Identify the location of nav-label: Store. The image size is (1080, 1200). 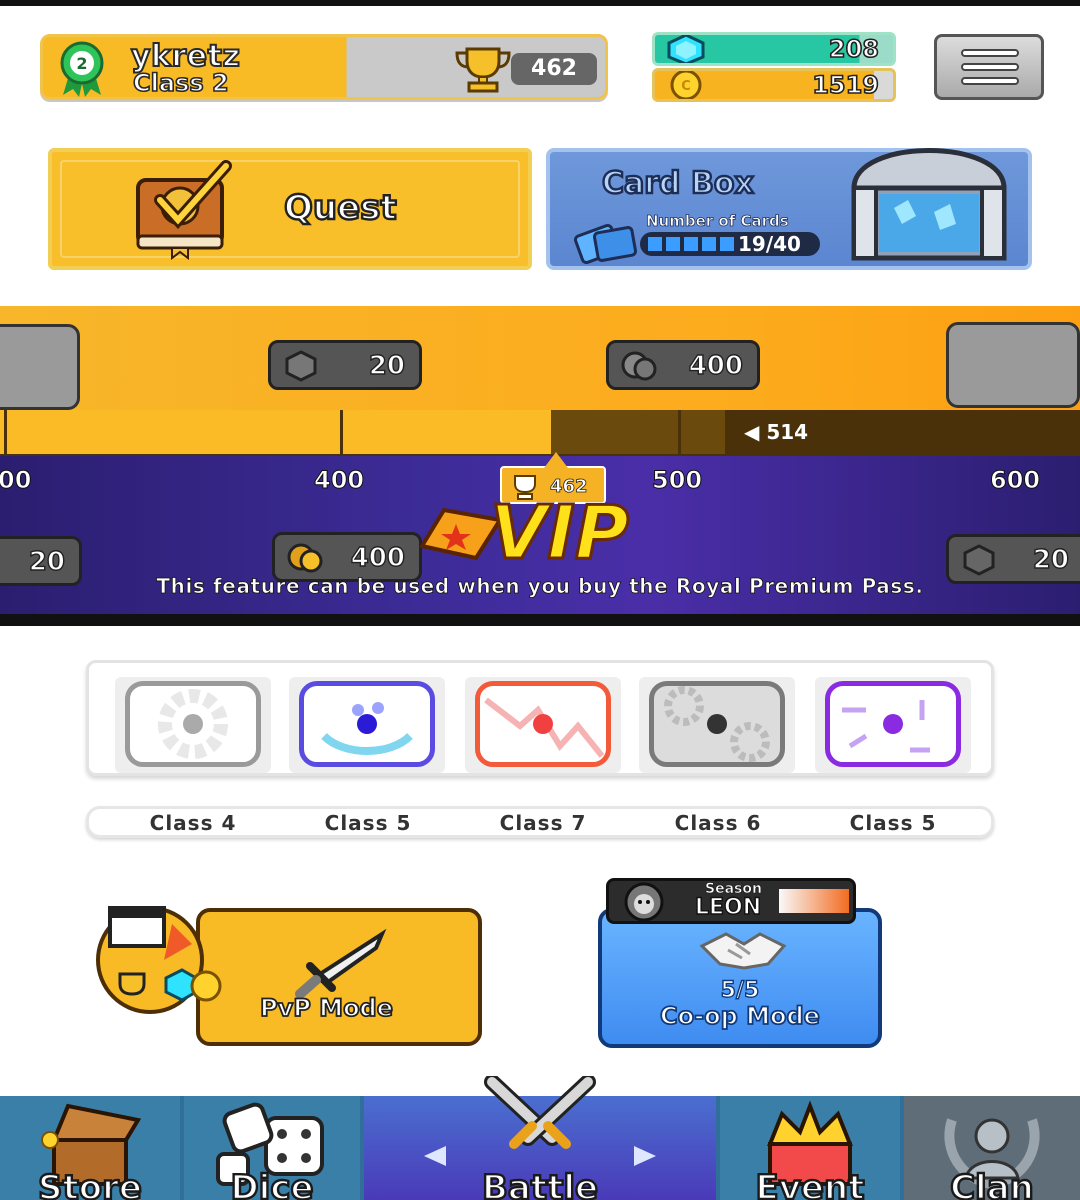
(90, 1183).